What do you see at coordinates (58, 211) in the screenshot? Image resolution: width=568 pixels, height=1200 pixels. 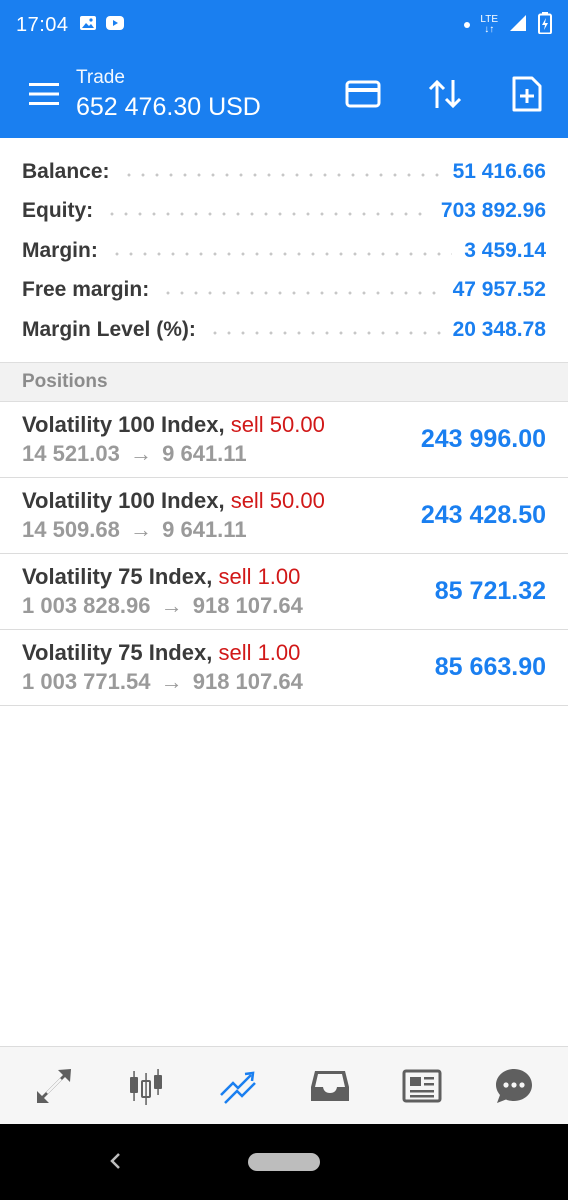 I see `summary-label: Equity:` at bounding box center [58, 211].